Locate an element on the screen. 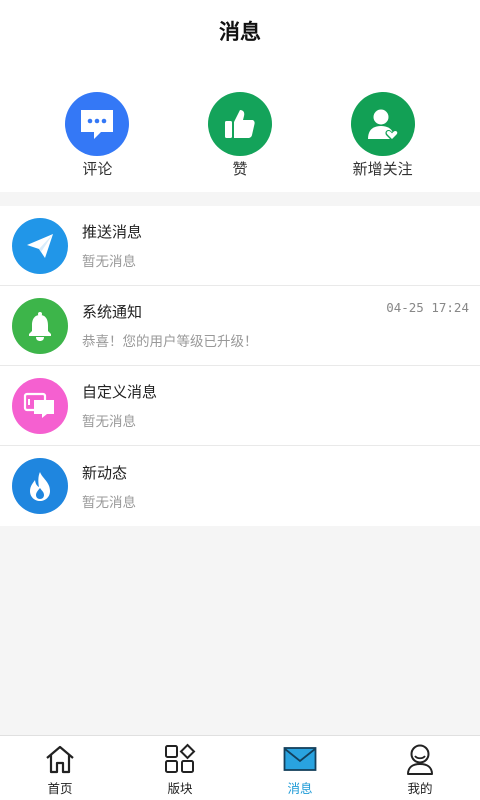  message-row-activity: 新动态 暂无消息 is located at coordinates (240, 486).